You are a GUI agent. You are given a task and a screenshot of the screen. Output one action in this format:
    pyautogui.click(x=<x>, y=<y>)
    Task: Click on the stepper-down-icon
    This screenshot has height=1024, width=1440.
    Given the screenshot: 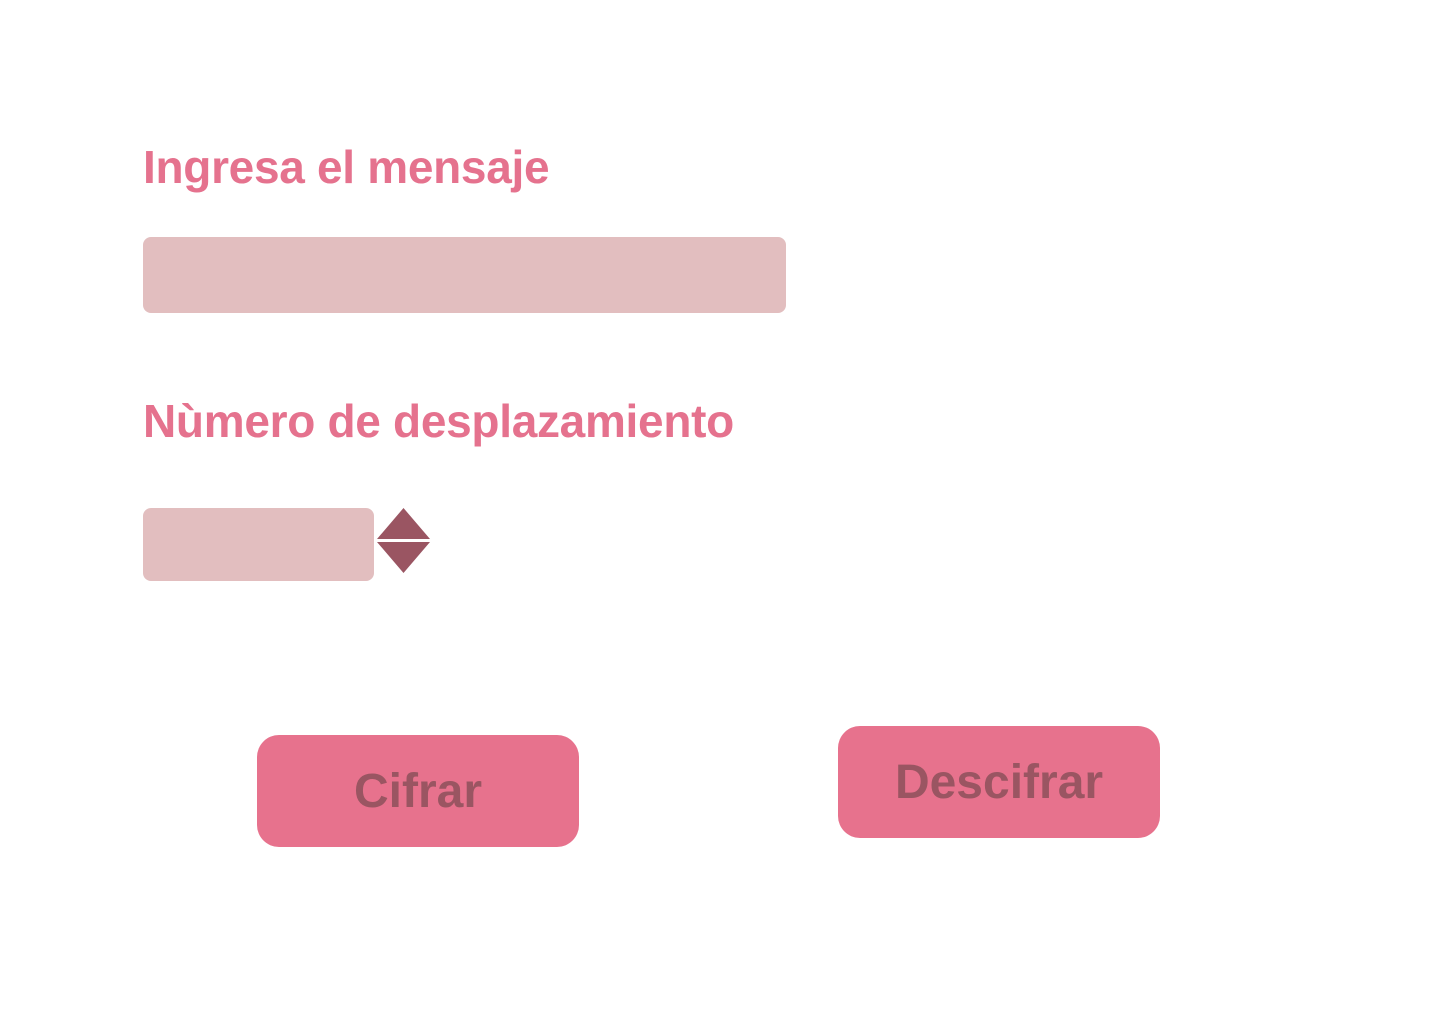 What is the action you would take?
    pyautogui.click(x=403, y=557)
    